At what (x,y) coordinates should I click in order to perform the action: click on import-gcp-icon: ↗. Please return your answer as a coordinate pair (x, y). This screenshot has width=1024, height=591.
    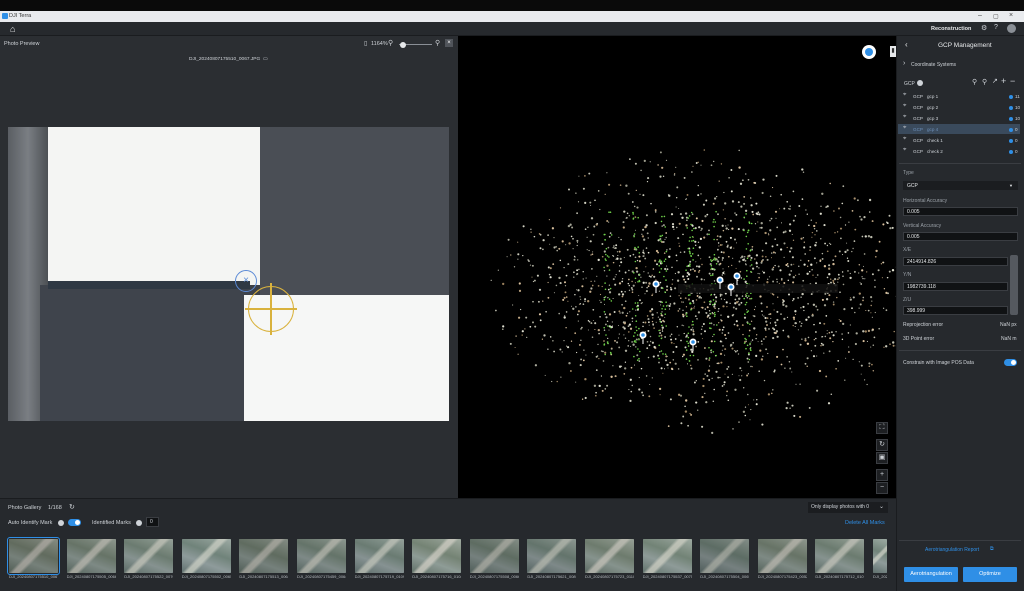
    Looking at the image, I should click on (995, 81).